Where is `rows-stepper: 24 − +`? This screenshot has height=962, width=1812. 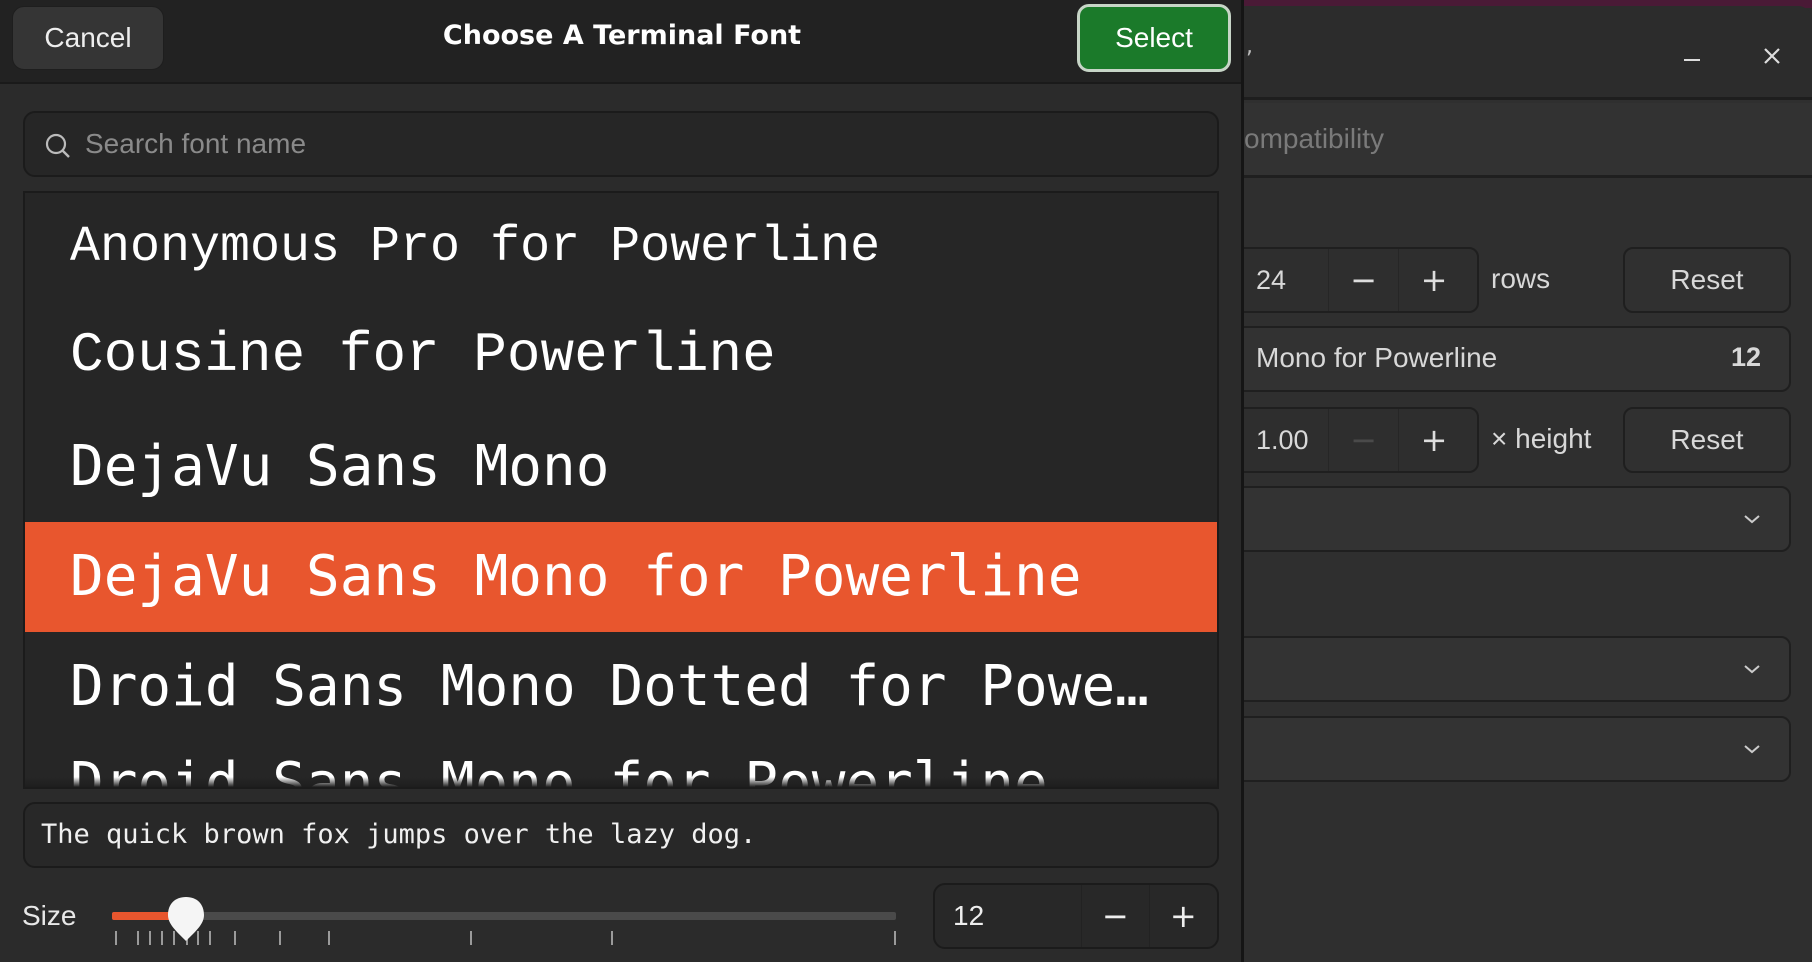 rows-stepper: 24 − + is located at coordinates (1361, 280).